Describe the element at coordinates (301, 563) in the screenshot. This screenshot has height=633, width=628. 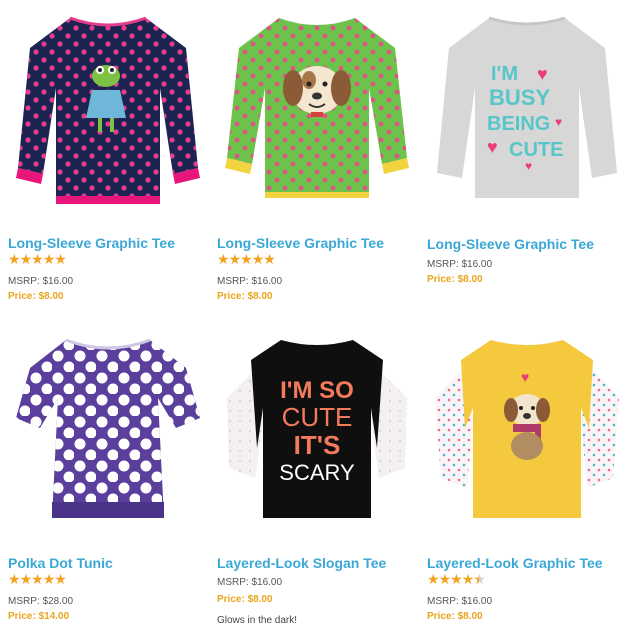
I see `product-title: Layered-Look Slogan Tee` at that location.